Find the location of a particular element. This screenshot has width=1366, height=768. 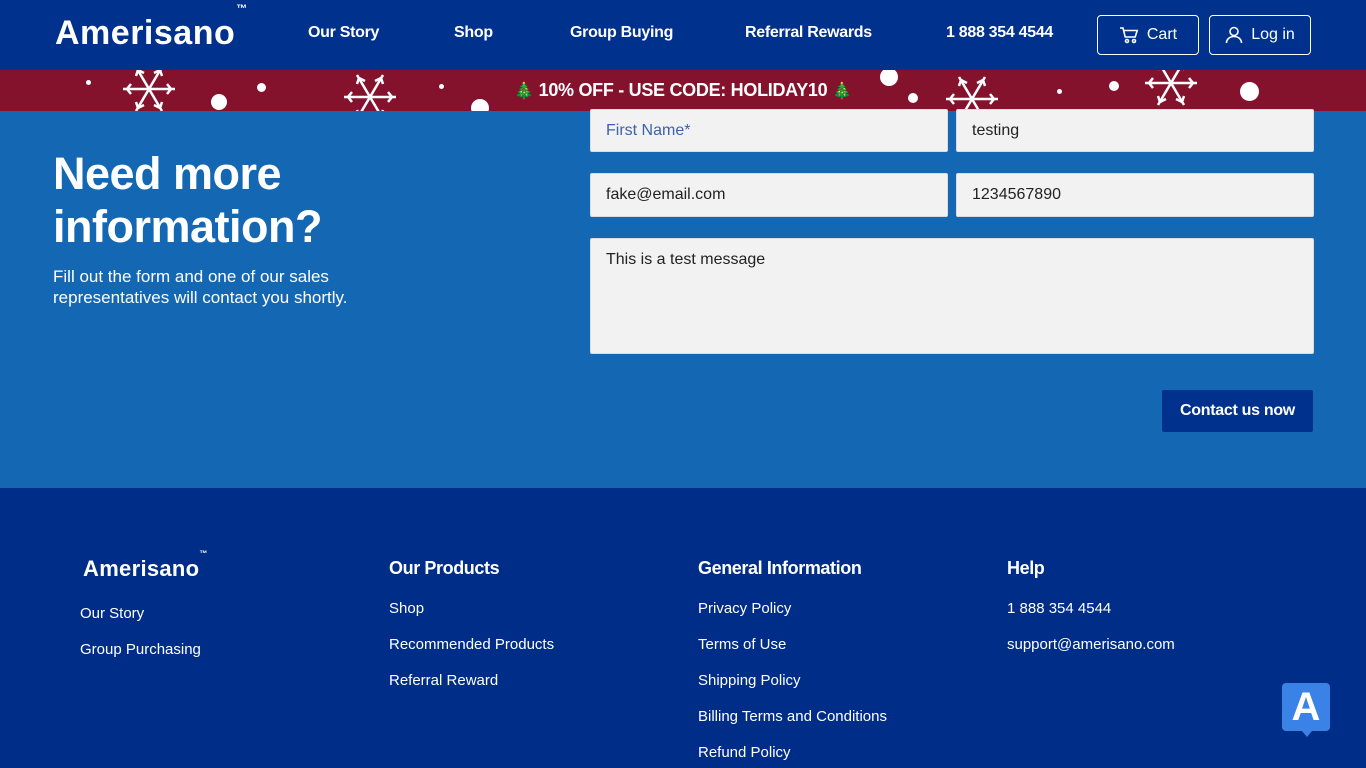

promo-text: 🎄 10% OFF - USE CODE: HOLIDAY10 🎄 is located at coordinates (683, 90).